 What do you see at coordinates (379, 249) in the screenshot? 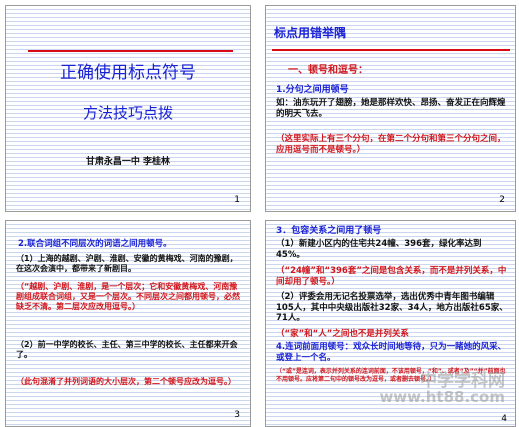
I see `example-text-1: （1）新建小区内的住宅共24幢、396套，绿化率达到45%。` at bounding box center [379, 249].